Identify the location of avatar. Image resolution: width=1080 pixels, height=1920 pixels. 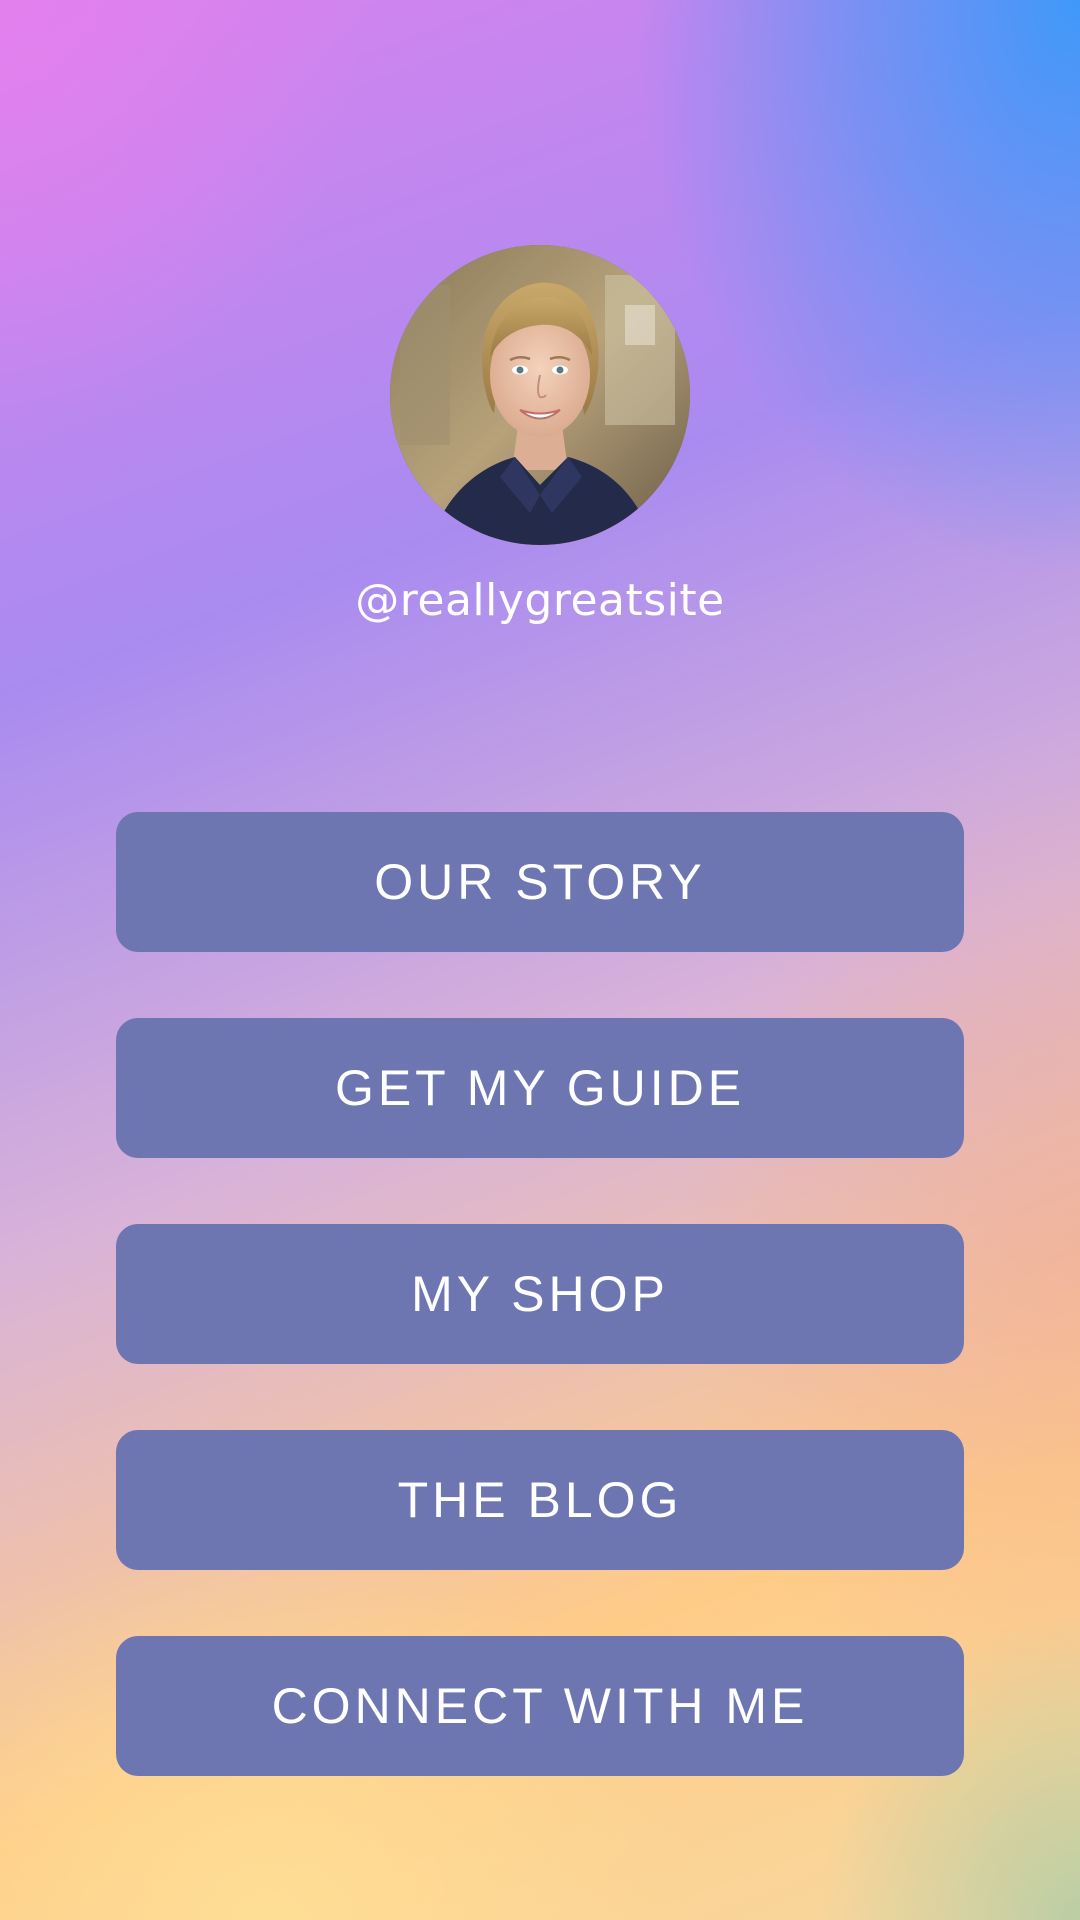
(540, 395).